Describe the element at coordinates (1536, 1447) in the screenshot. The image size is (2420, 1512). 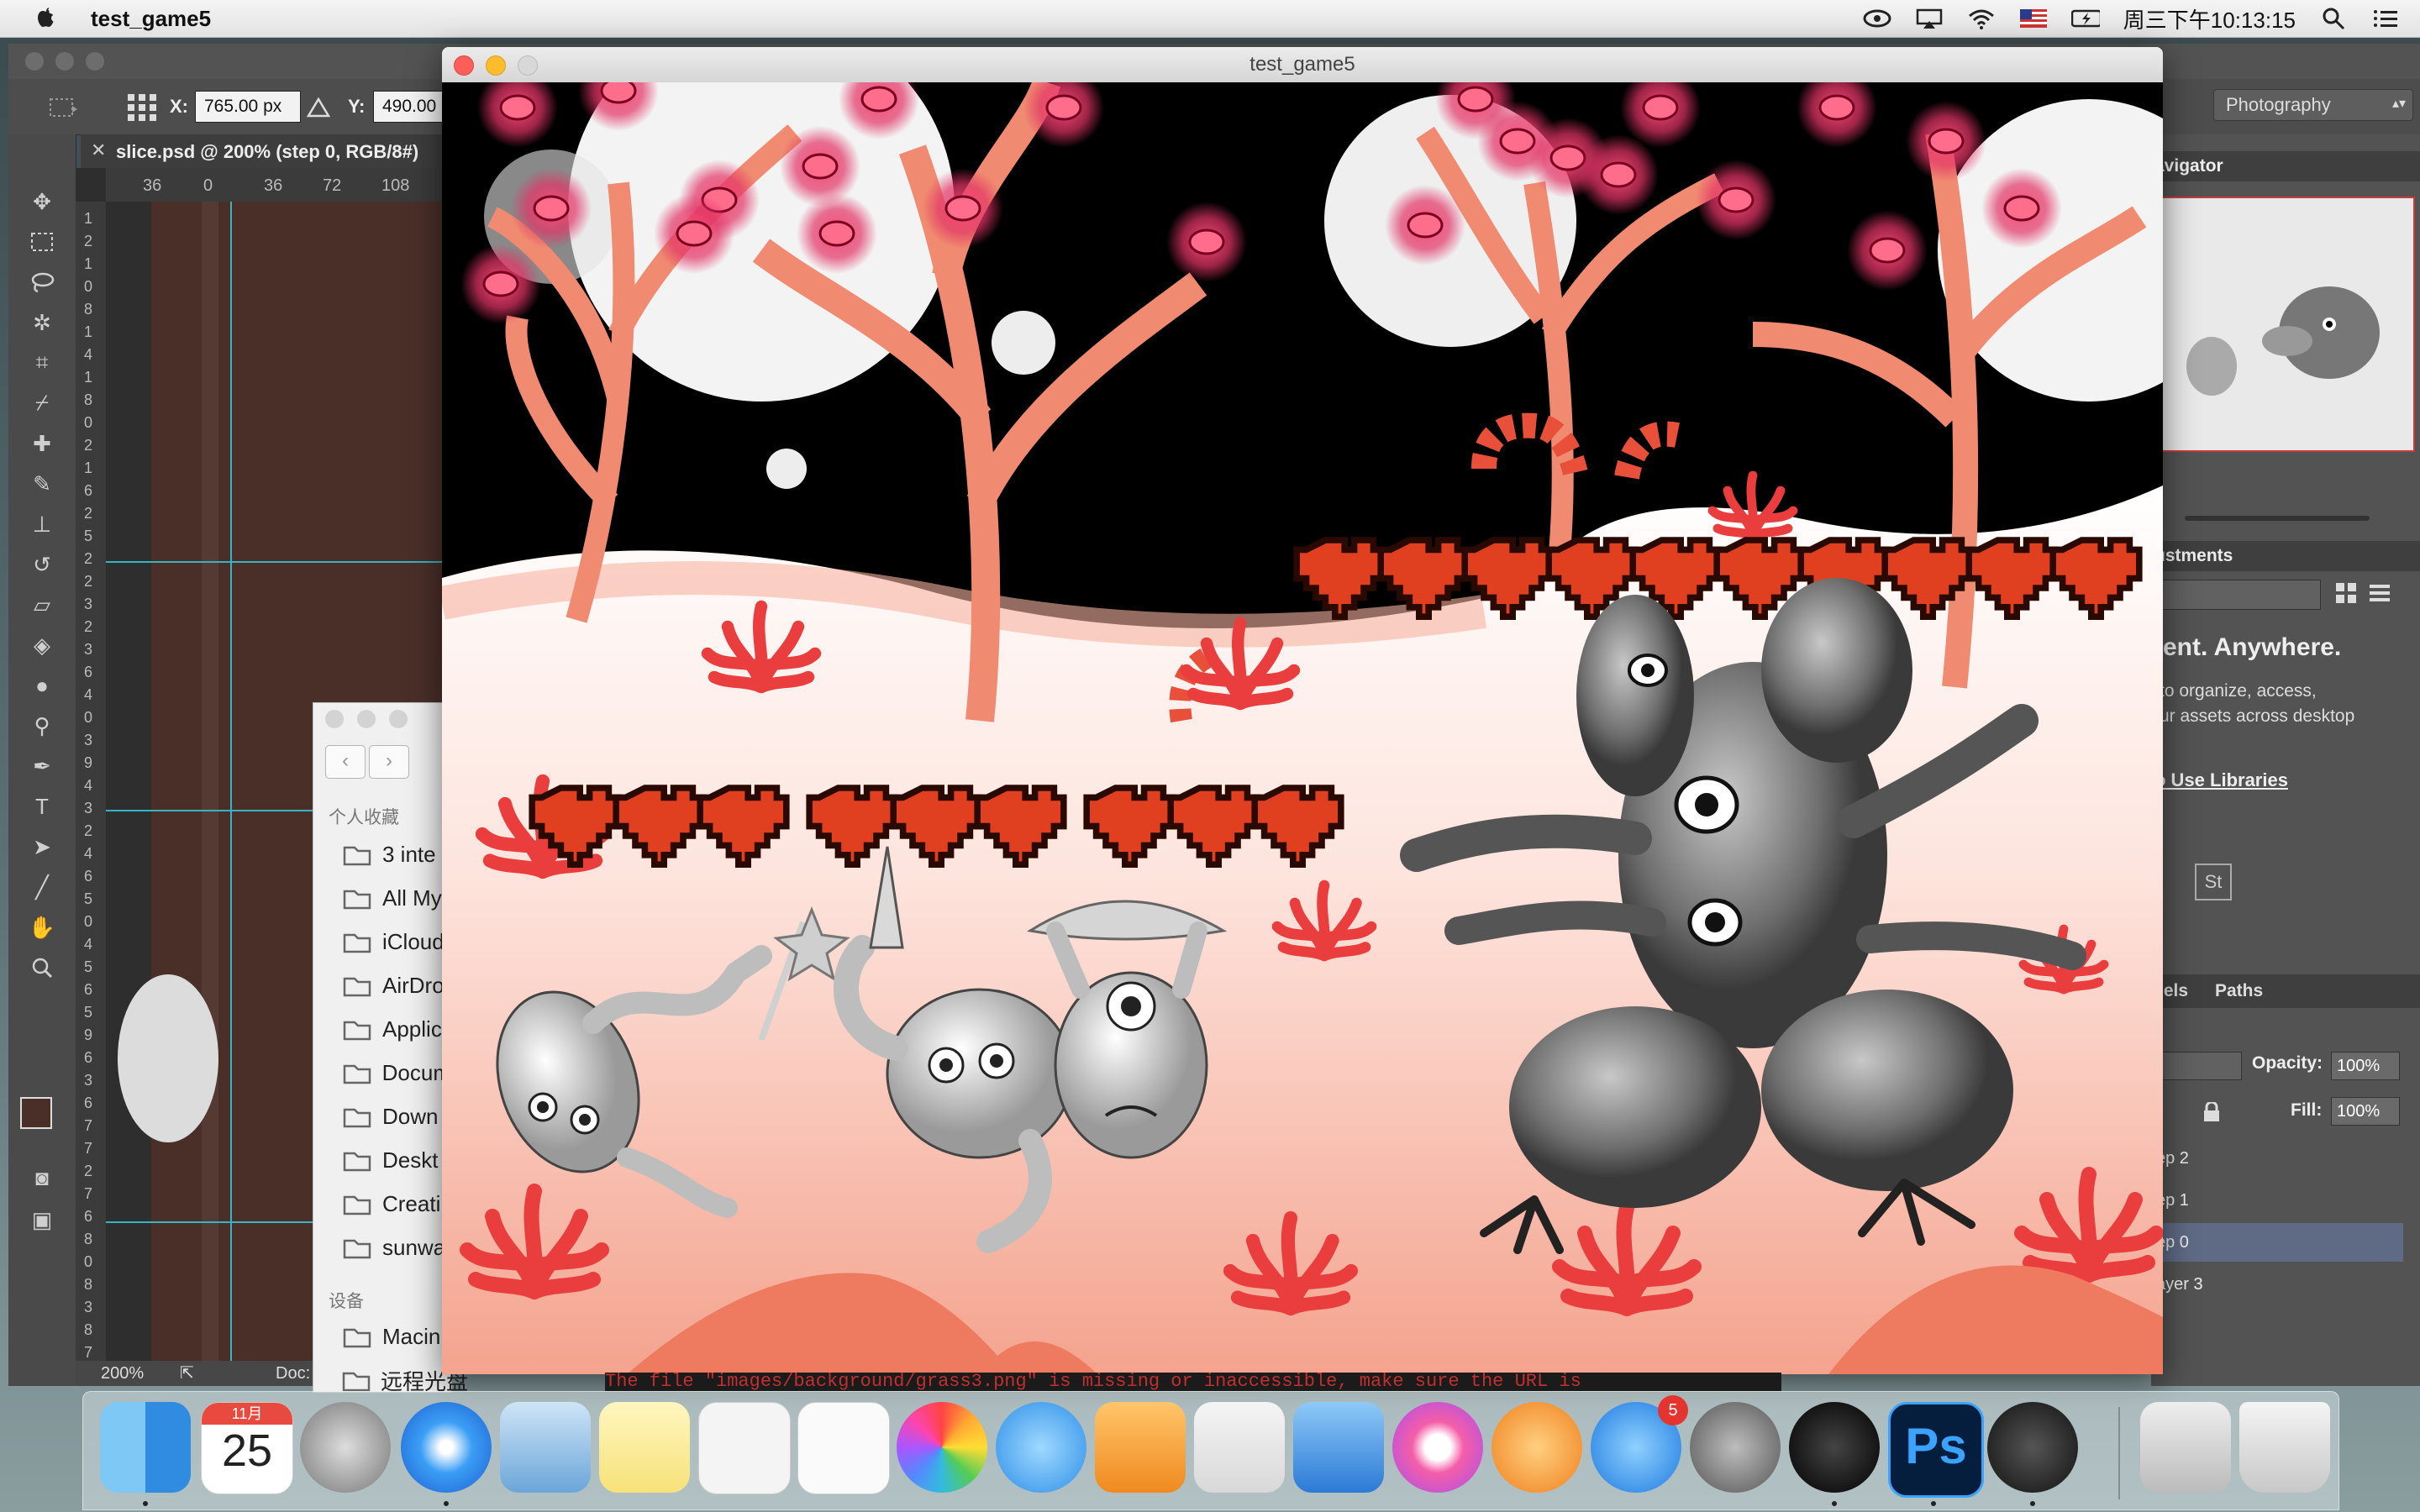
I see `ibooks-icon` at that location.